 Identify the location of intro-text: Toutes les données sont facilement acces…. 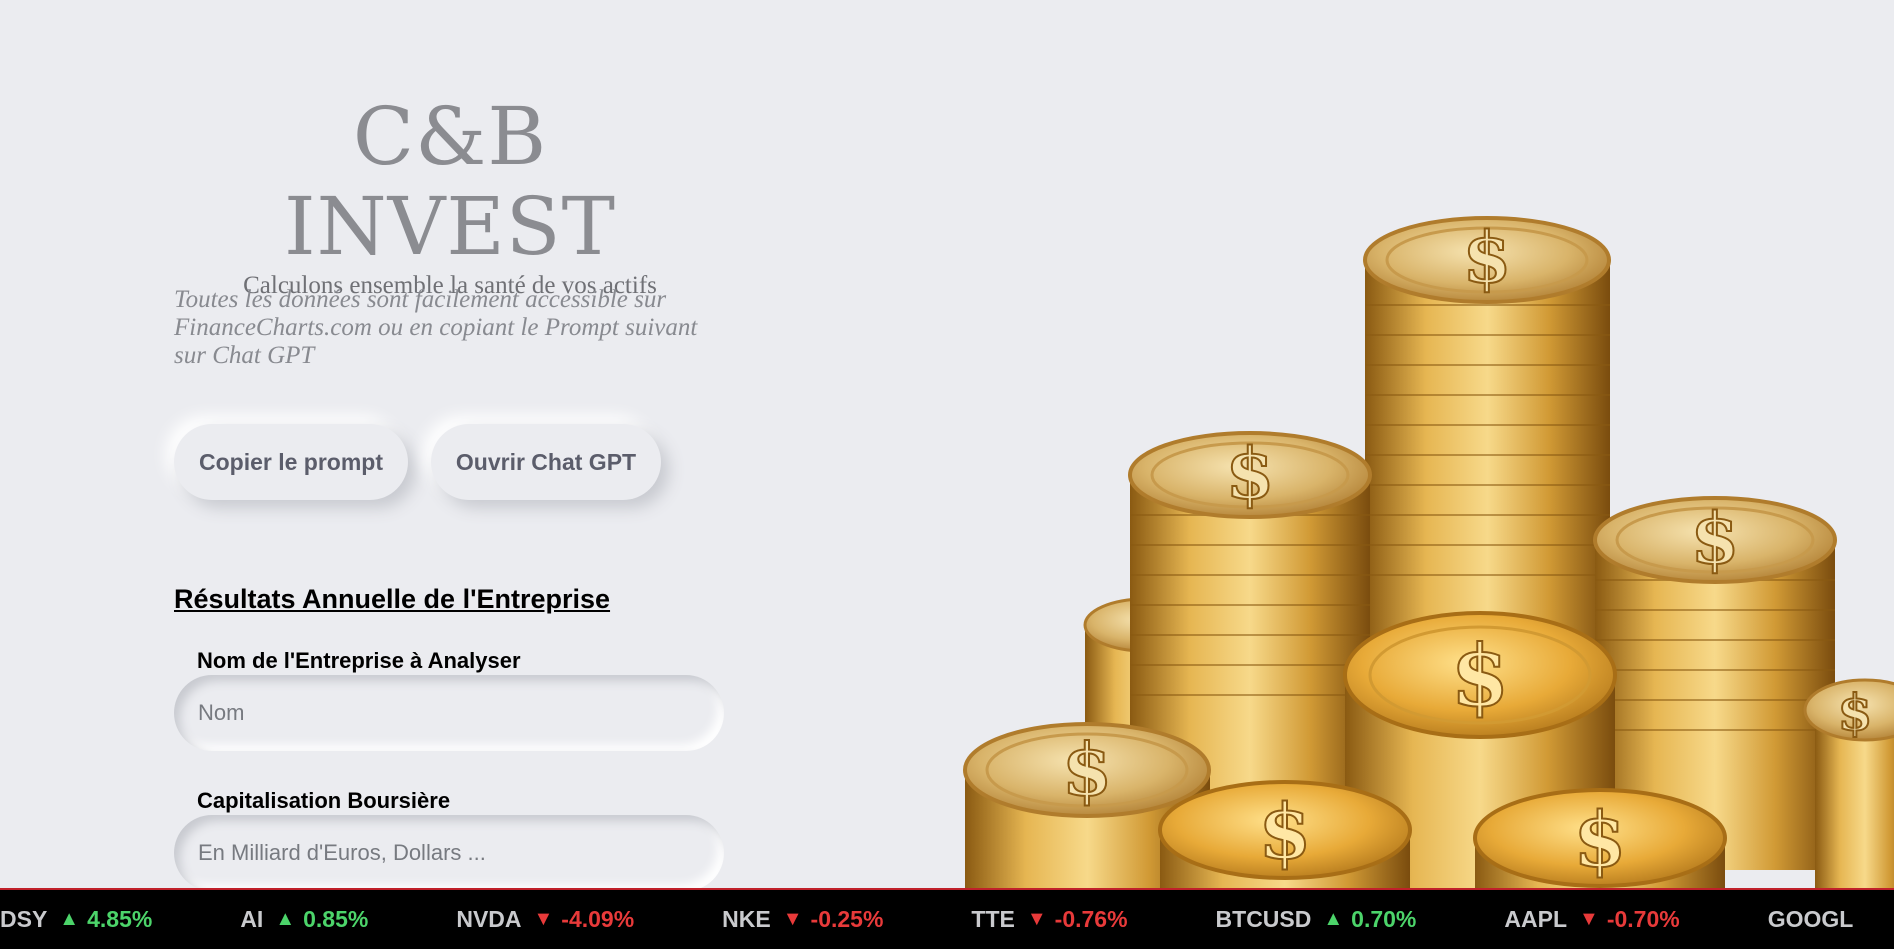
(436, 327).